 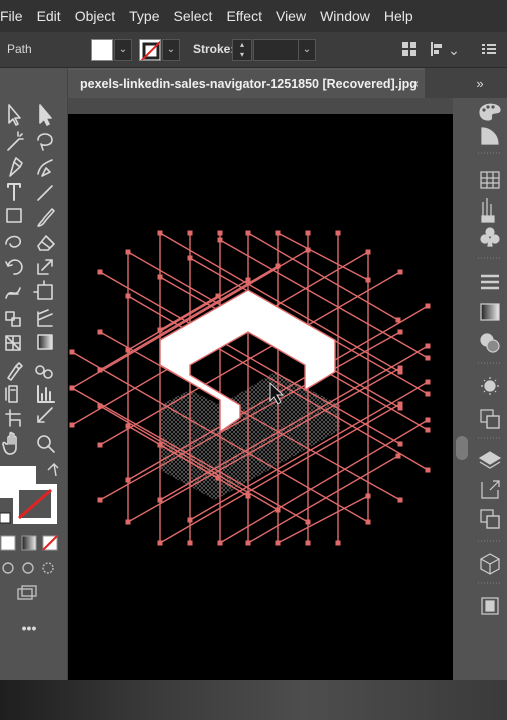 What do you see at coordinates (193, 16) in the screenshot?
I see `menu-select: Select` at bounding box center [193, 16].